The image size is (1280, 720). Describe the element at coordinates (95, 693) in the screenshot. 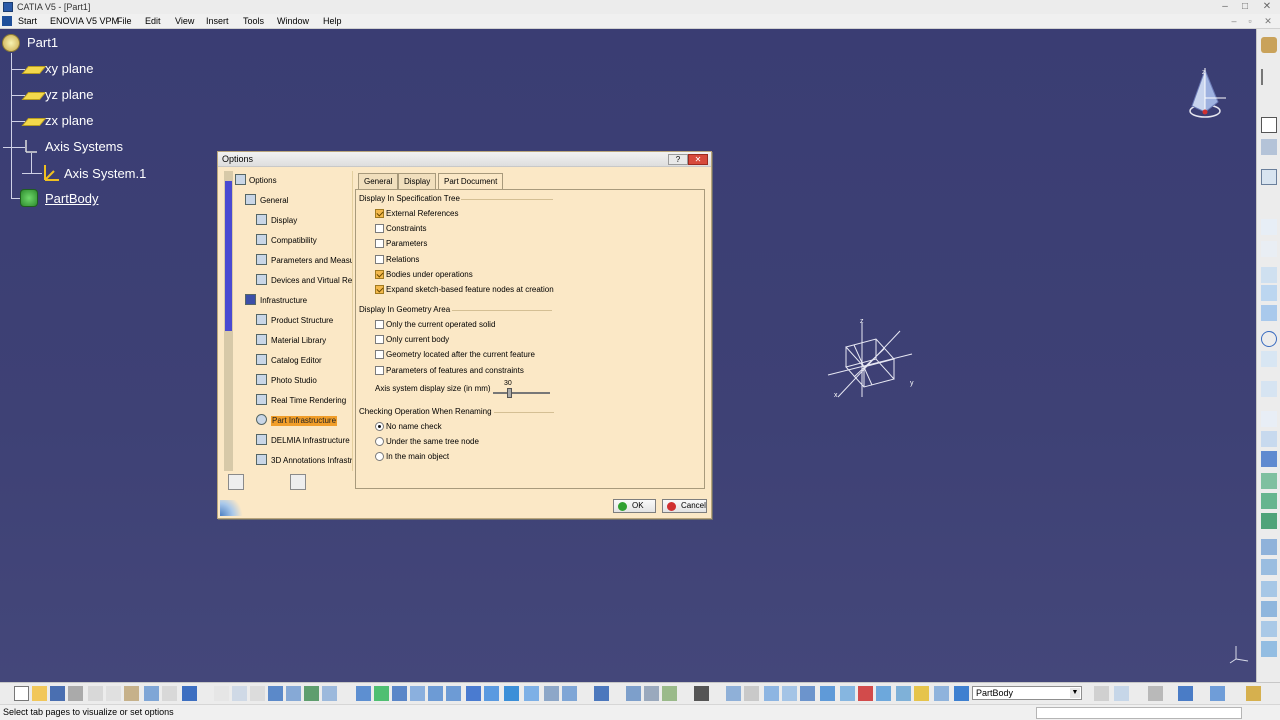

I see `cut-icon` at that location.